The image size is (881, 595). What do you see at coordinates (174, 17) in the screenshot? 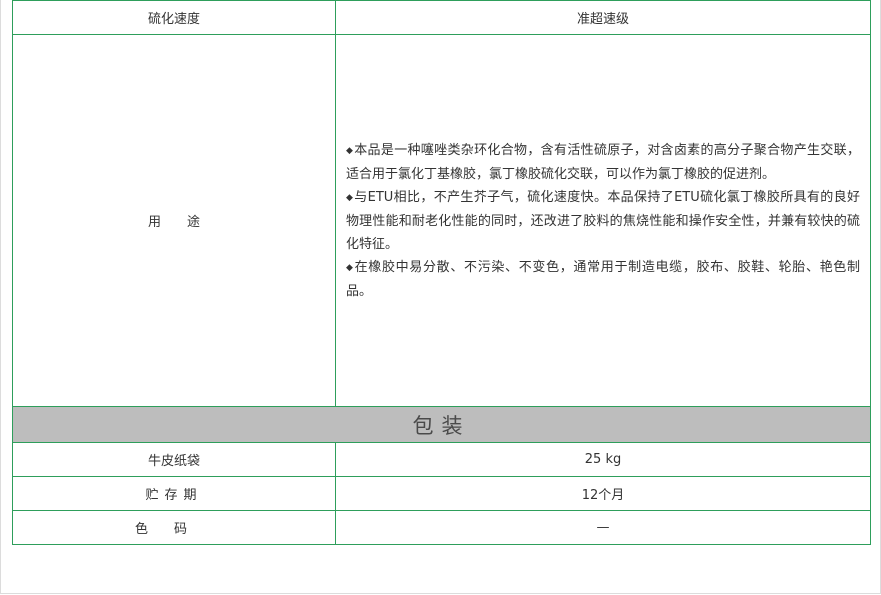
I see `vulcanization-speed-label: 硫化速度` at bounding box center [174, 17].